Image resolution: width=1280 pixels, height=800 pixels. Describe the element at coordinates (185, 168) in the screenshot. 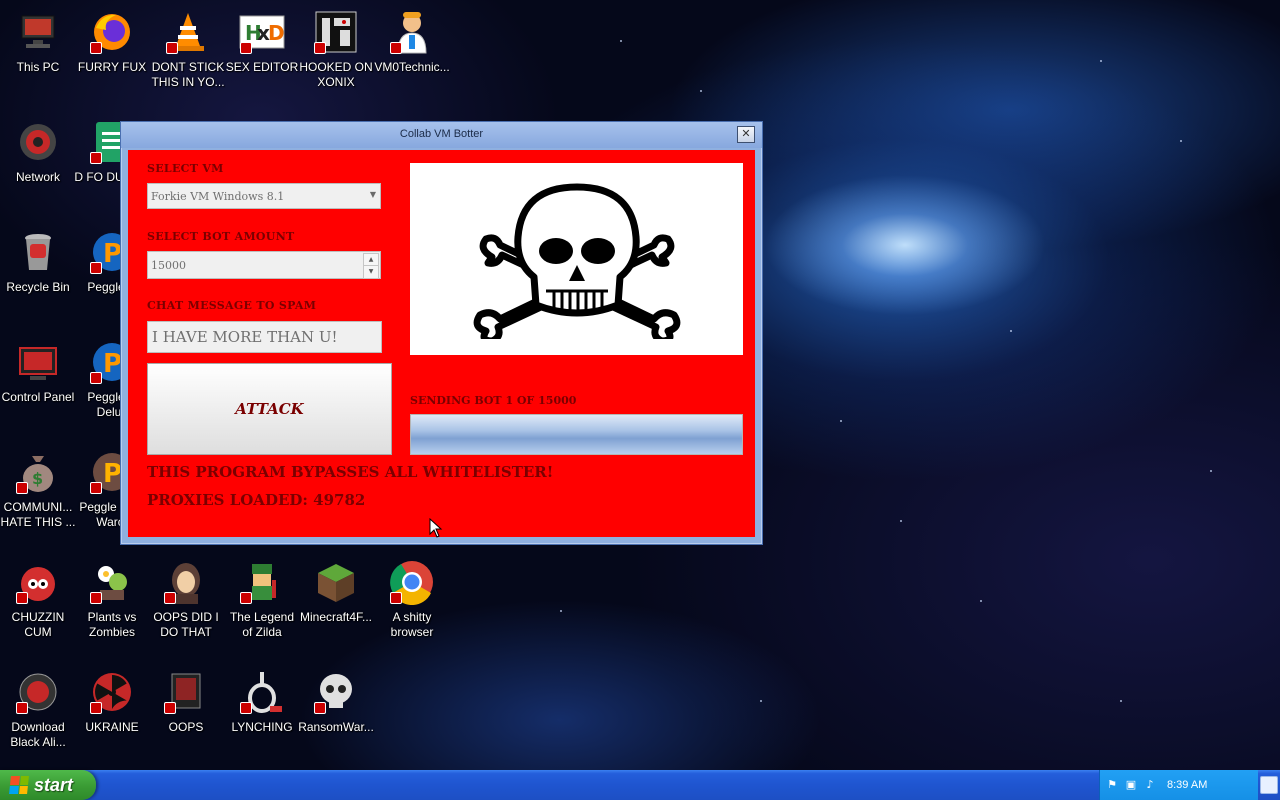

I see `select-vm-label: SELECT VM` at that location.